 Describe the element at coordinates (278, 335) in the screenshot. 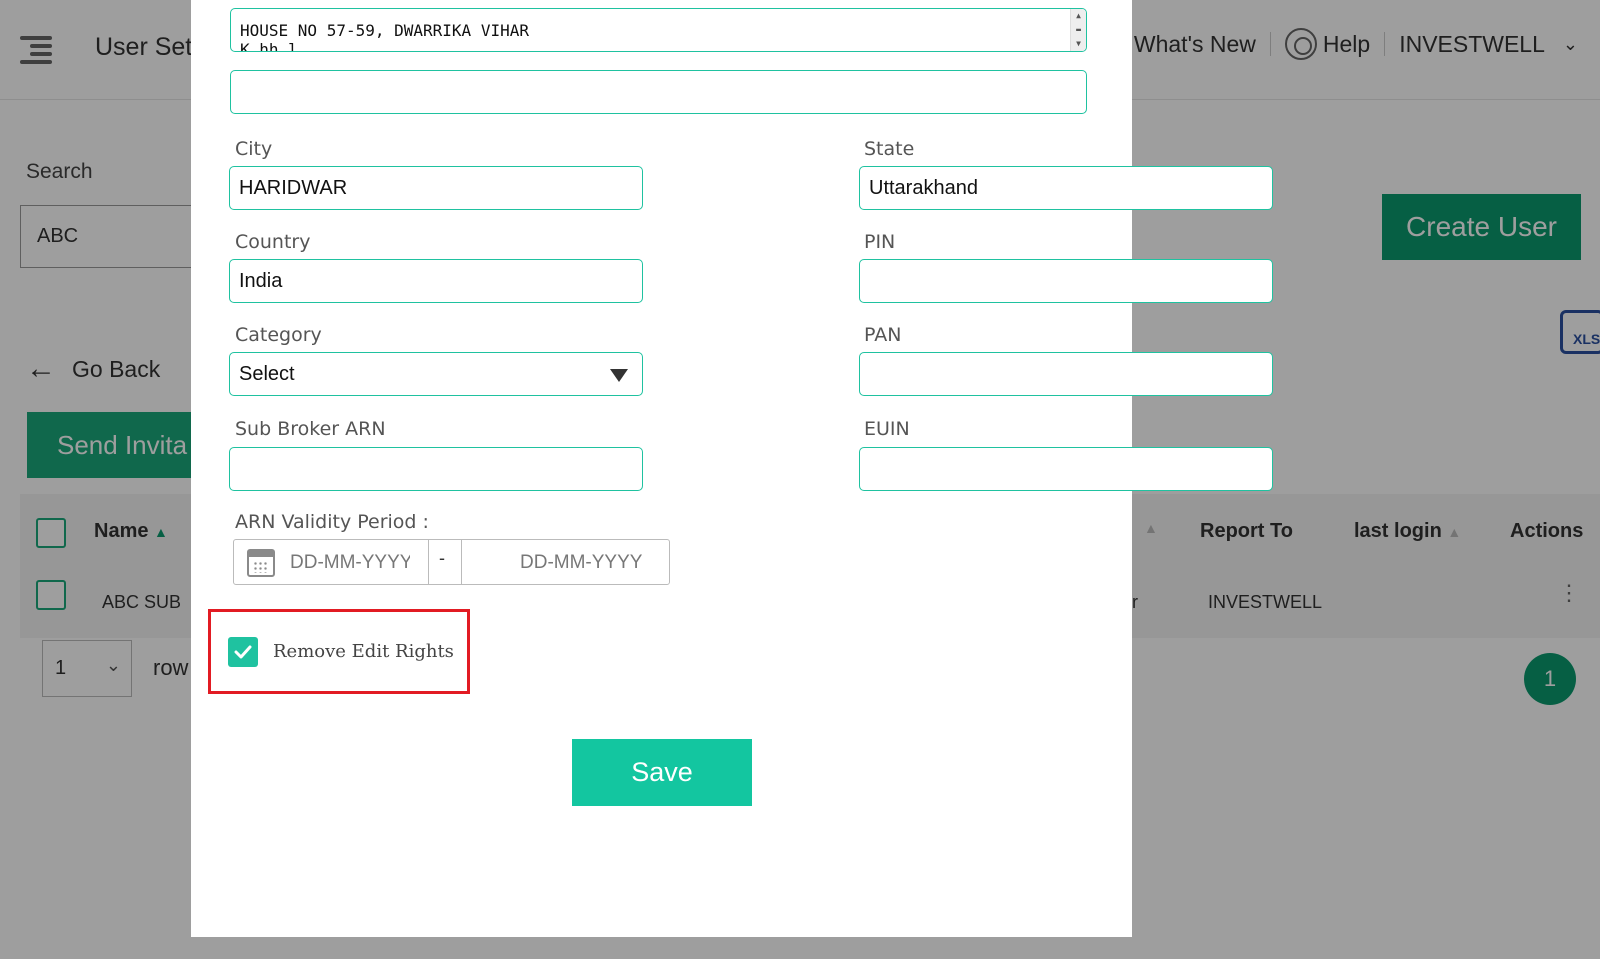

I see `category-label: Category` at that location.